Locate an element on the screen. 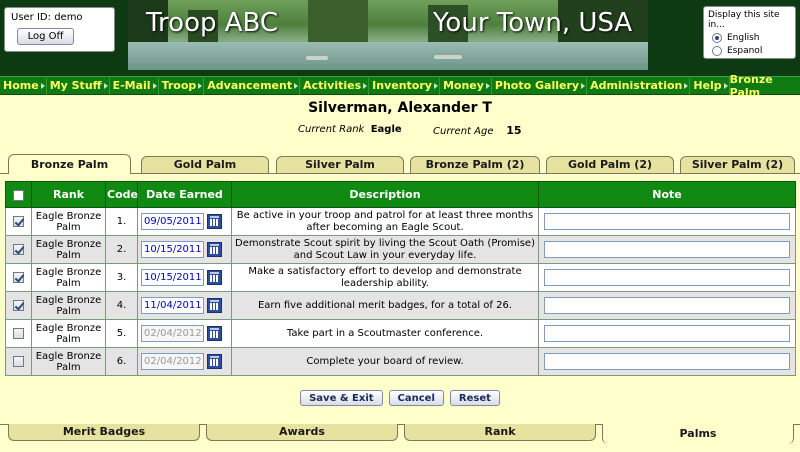 This screenshot has height=452, width=800. col-code: Code is located at coordinates (121, 194).